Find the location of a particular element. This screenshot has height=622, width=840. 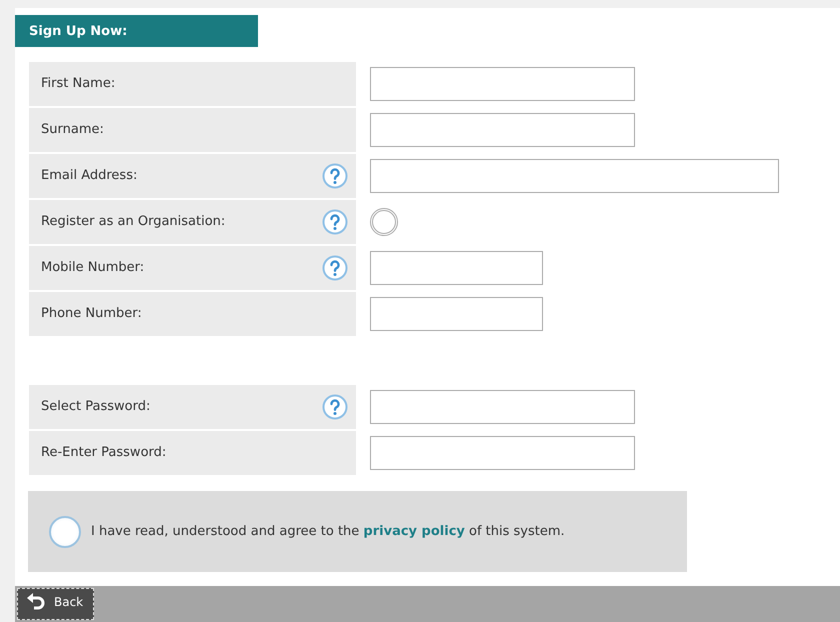

form-title: Sign Up Now: is located at coordinates (136, 31).